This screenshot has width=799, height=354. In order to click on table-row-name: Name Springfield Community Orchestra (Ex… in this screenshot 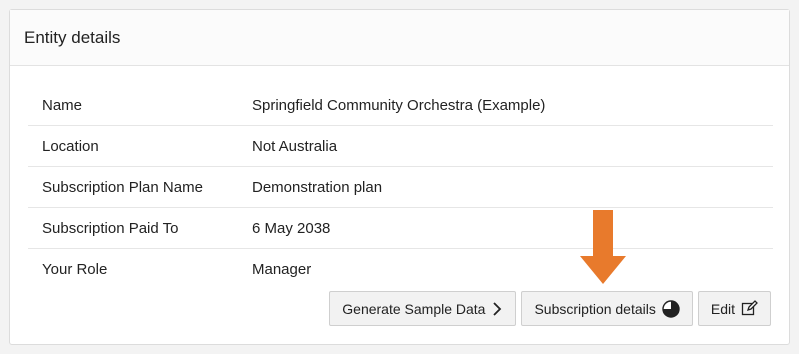, I will do `click(400, 105)`.